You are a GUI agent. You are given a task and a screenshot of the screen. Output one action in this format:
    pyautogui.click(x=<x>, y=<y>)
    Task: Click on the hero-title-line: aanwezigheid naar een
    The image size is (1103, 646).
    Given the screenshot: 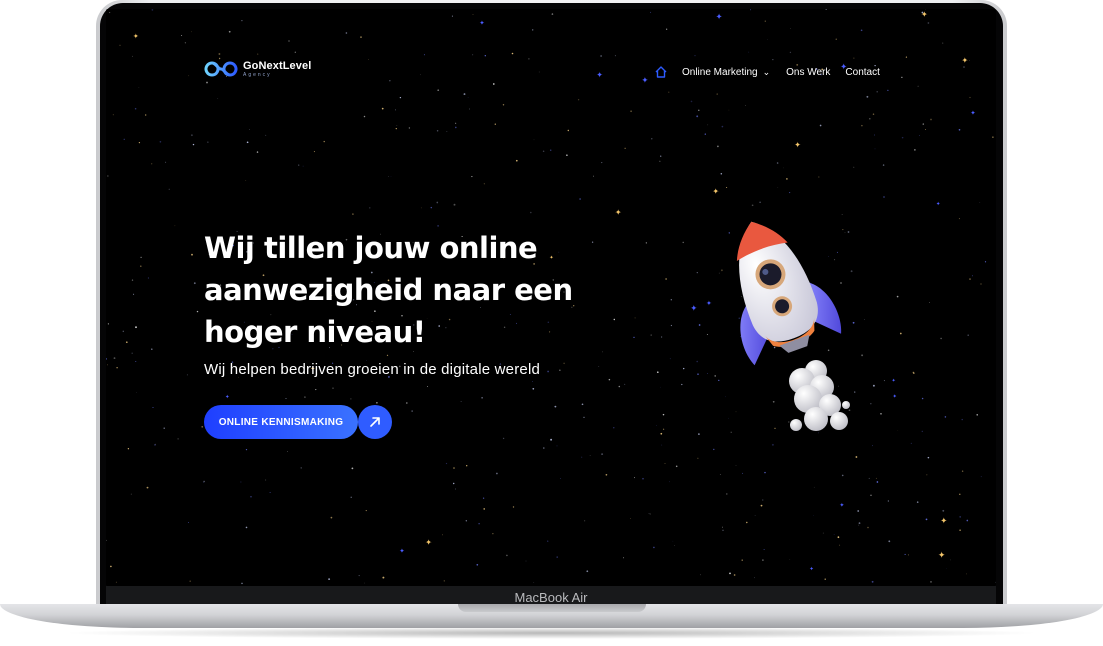 What is the action you would take?
    pyautogui.click(x=388, y=290)
    